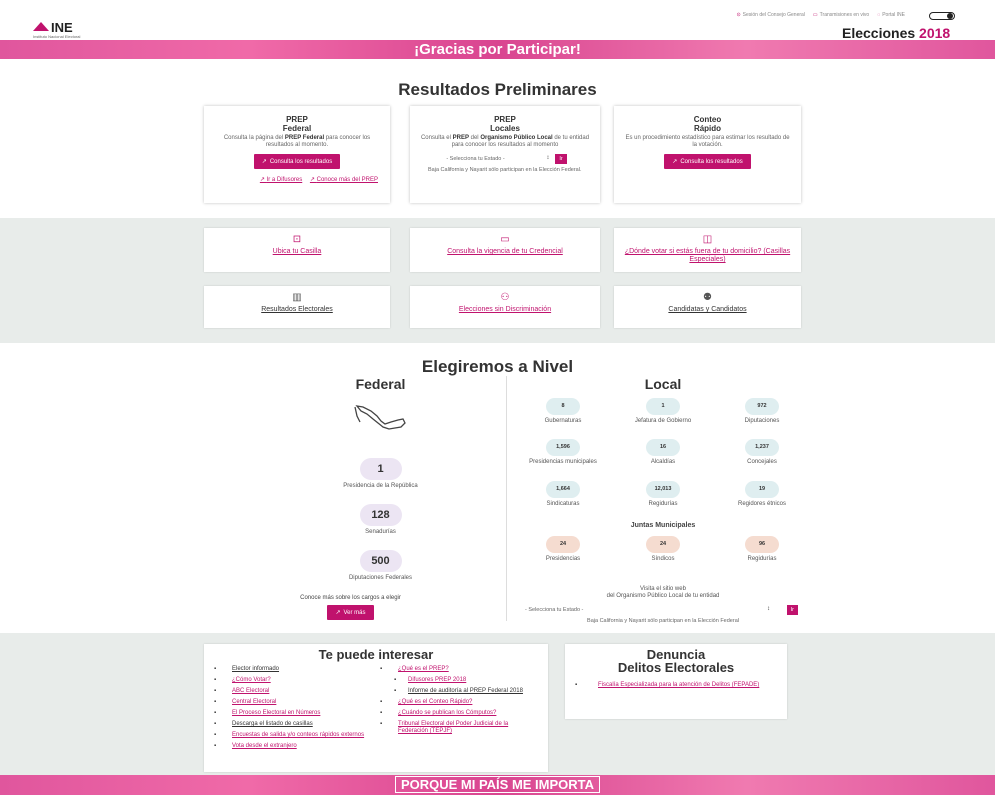  I want to click on list-item: Difusores PREP 2018, so click(456, 680).